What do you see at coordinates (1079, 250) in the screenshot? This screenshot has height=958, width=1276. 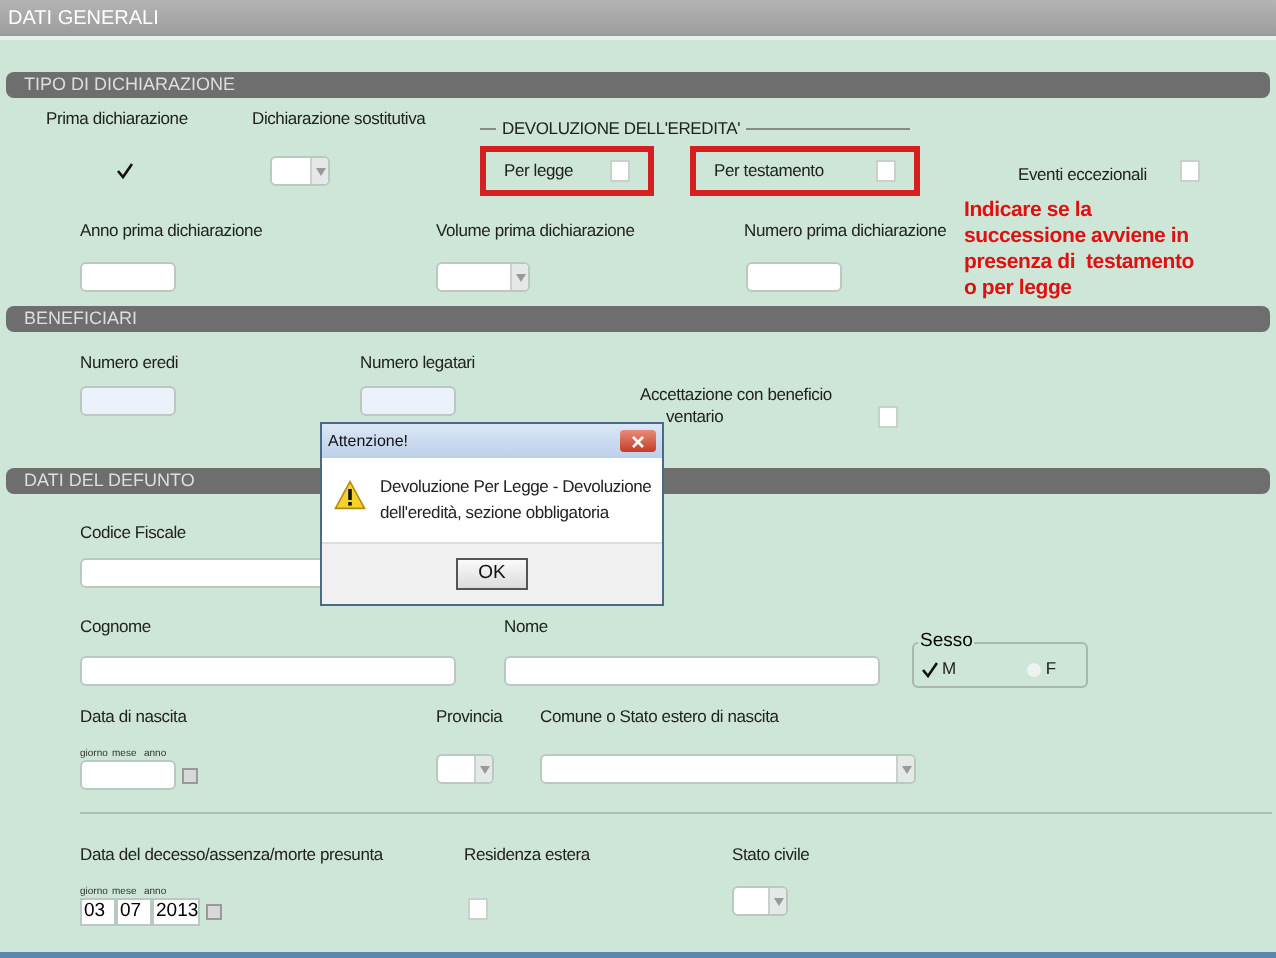 I see `annotation-text: Indicare se la successione avviene in presenza di testamento o per legge` at bounding box center [1079, 250].